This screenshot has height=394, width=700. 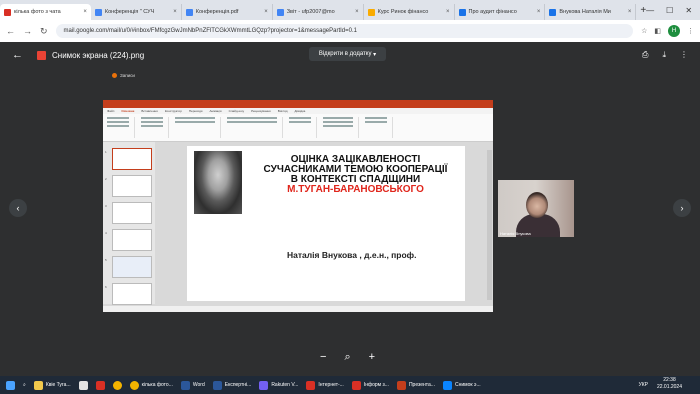 I want to click on search-icon: ⌕, so click(x=24, y=385).